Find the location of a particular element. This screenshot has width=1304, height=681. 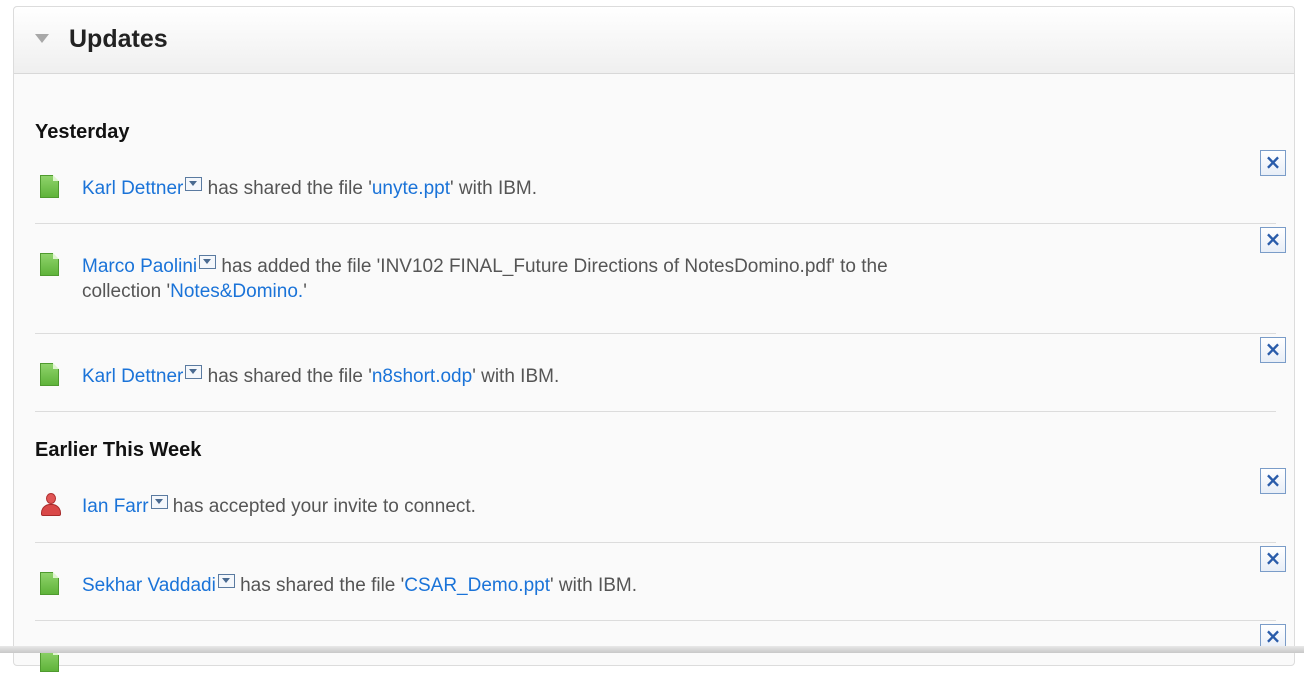

actor-link: Ian Farr is located at coordinates (115, 506).